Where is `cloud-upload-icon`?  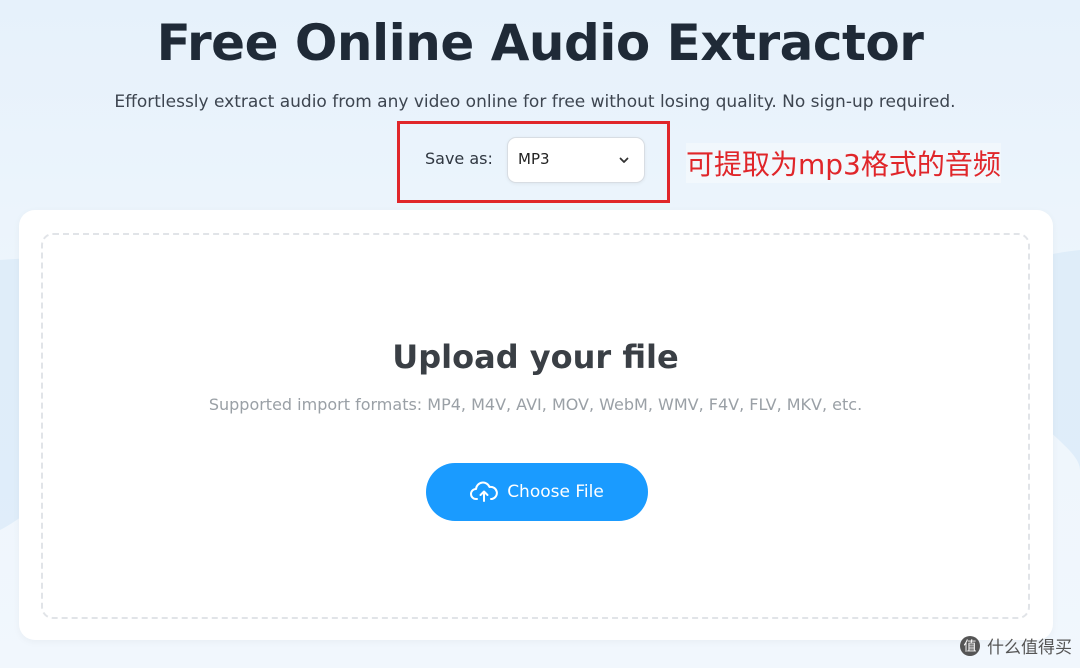
cloud-upload-icon is located at coordinates (484, 491).